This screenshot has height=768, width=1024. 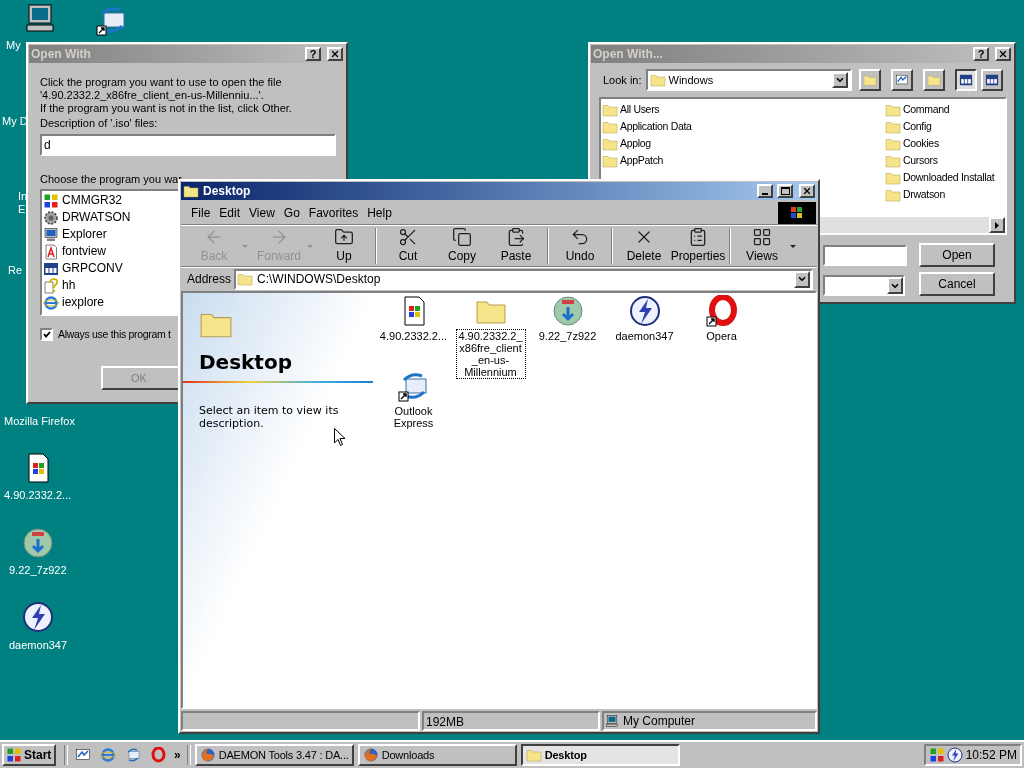 I want to click on toolbar-button: Cut, so click(x=408, y=246).